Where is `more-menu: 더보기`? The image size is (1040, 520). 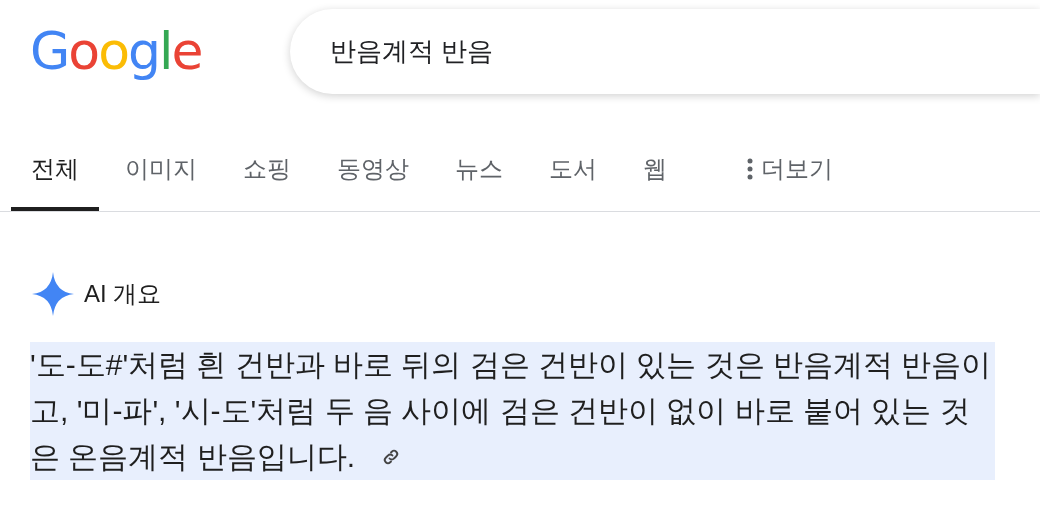 more-menu: 더보기 is located at coordinates (790, 175).